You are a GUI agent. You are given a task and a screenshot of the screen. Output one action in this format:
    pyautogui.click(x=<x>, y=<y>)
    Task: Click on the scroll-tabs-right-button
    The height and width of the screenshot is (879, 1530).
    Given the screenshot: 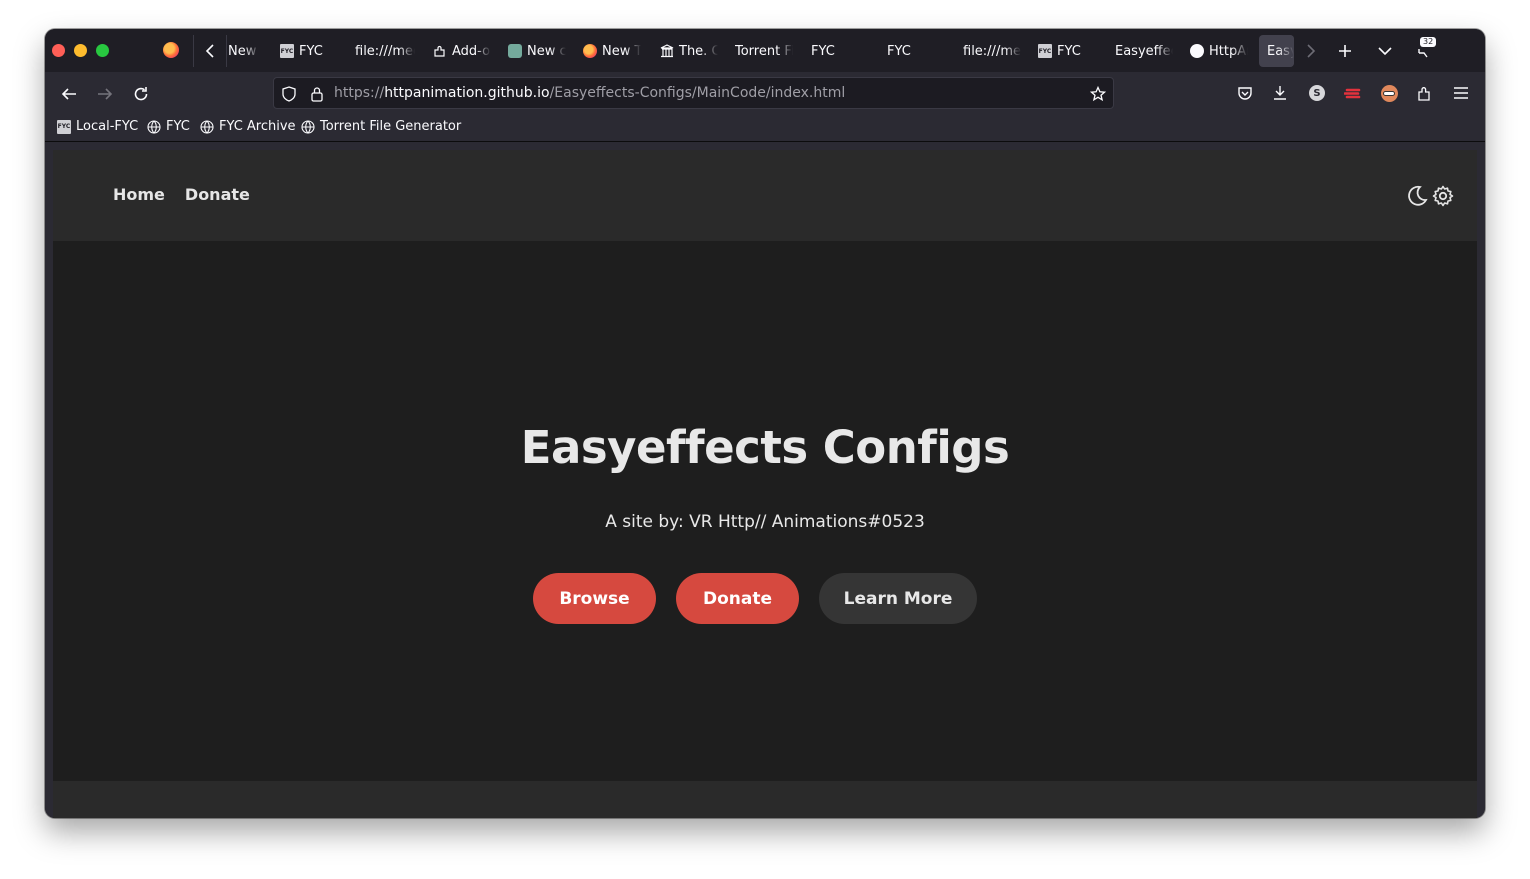 What is the action you would take?
    pyautogui.click(x=1311, y=51)
    